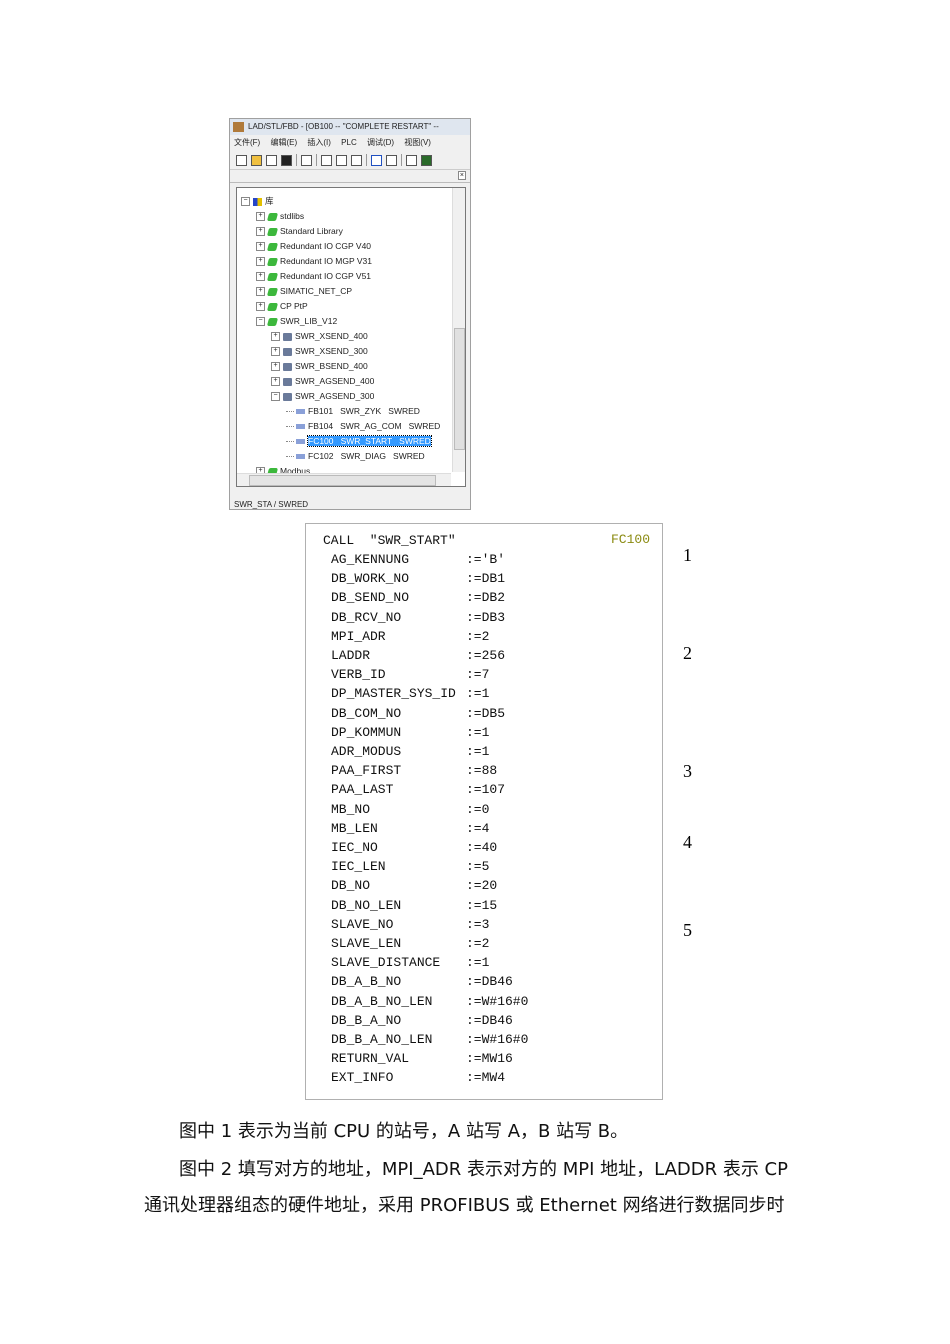 The width and height of the screenshot is (950, 1344). Describe the element at coordinates (326, 160) in the screenshot. I see `cut-icon` at that location.